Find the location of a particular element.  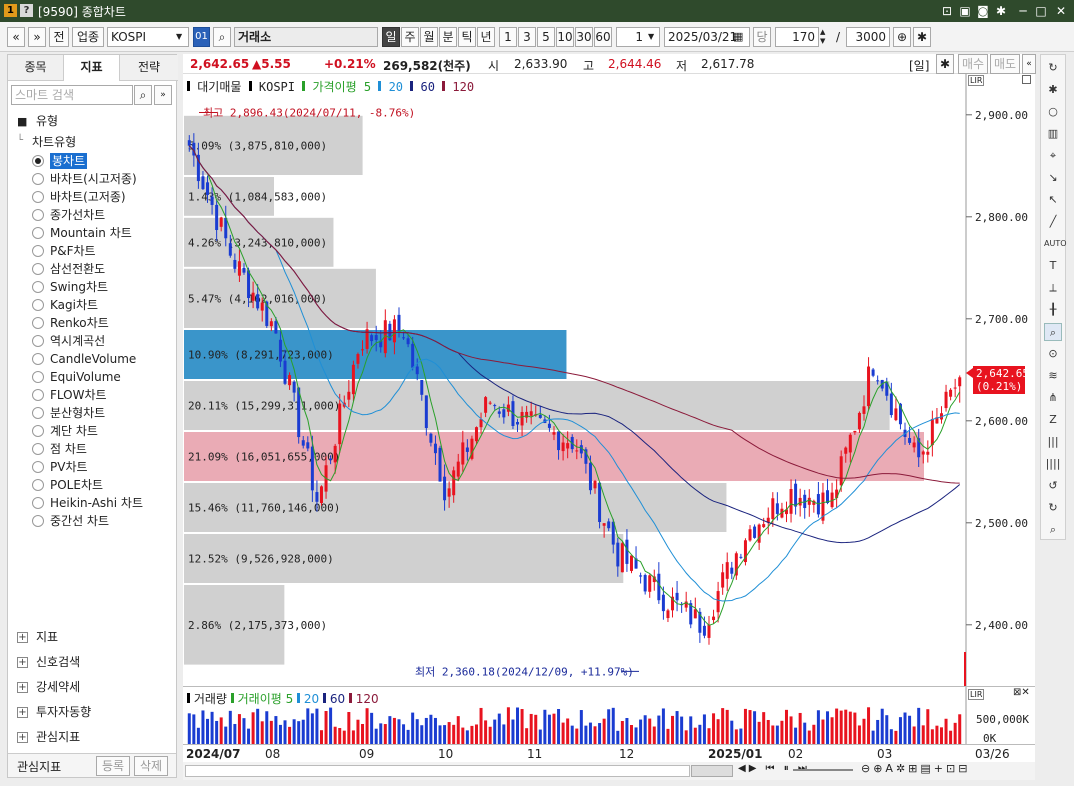

delete-button: 삭제 is located at coordinates (151, 766).